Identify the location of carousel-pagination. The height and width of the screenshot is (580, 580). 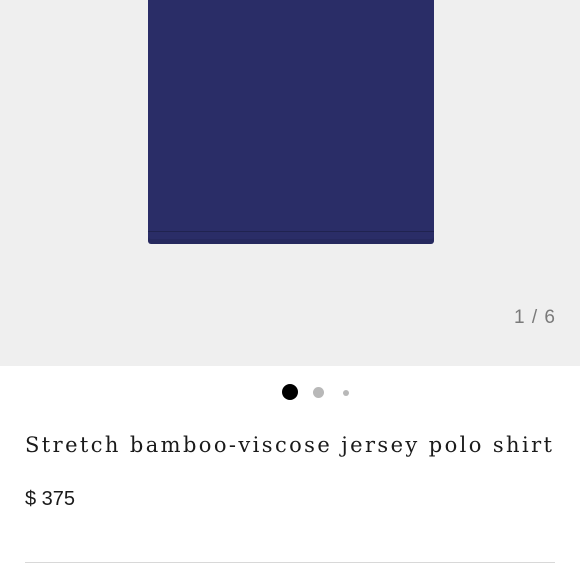
(290, 392).